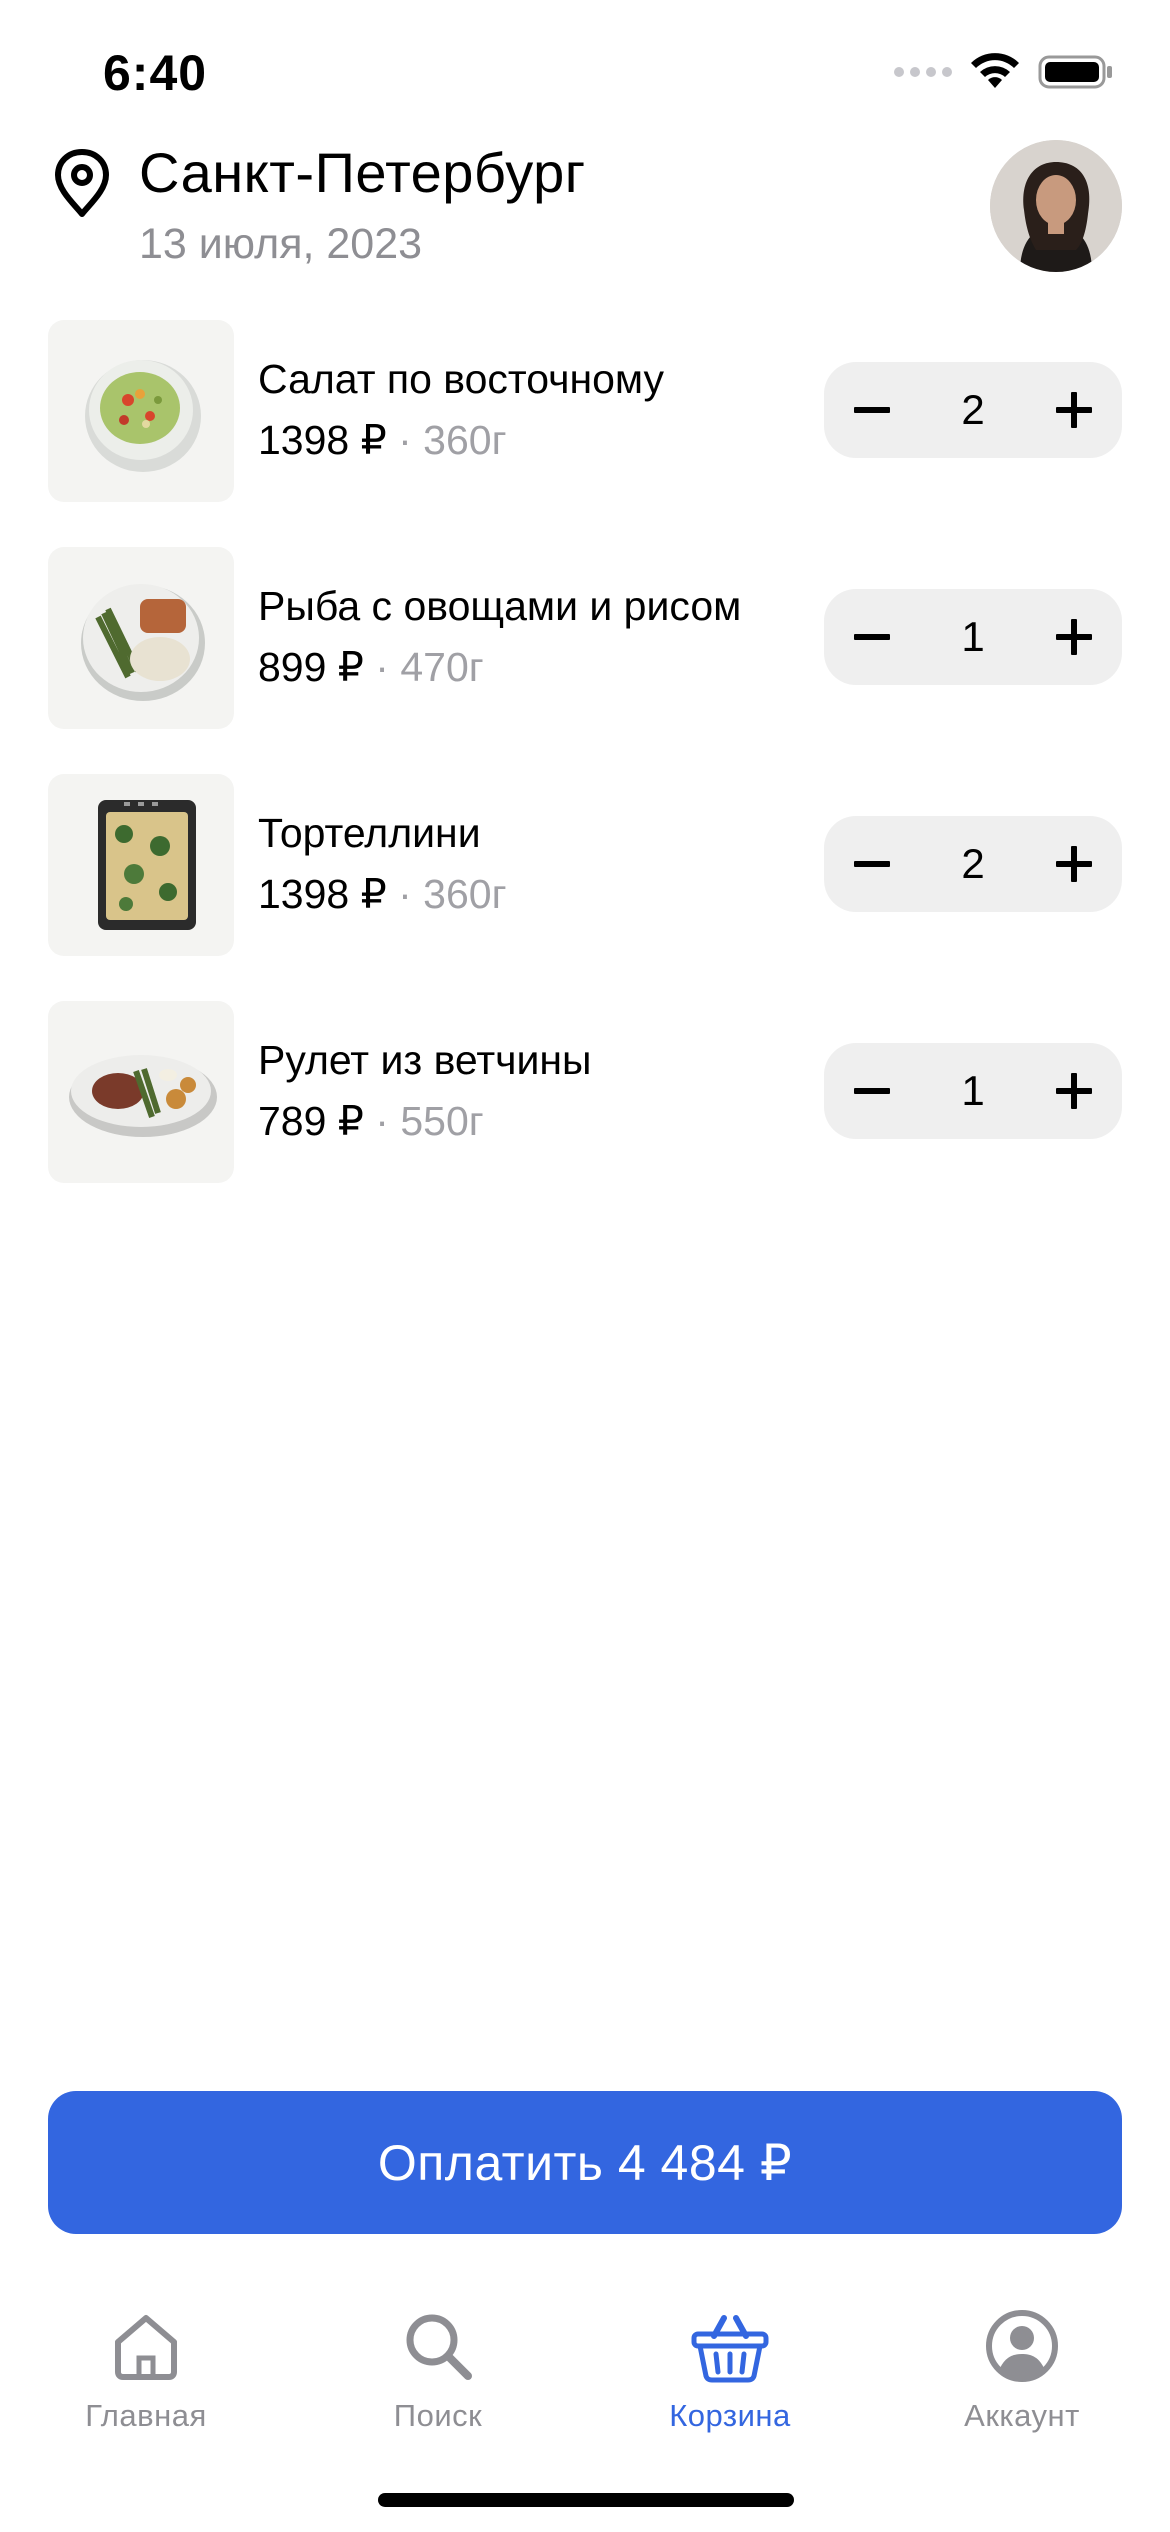 The height and width of the screenshot is (2532, 1170). What do you see at coordinates (500, 606) in the screenshot?
I see `item-name: Рыба с овощами и рисом` at bounding box center [500, 606].